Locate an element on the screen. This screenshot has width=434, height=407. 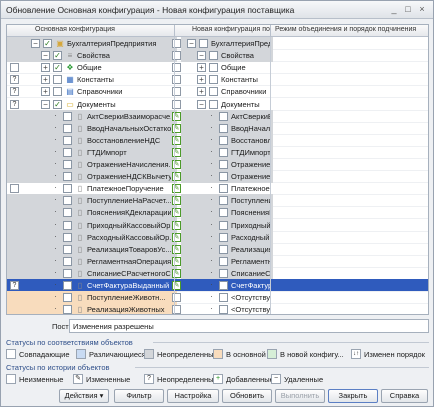
button-0: Действия ▾ is located at coordinates (84, 396).